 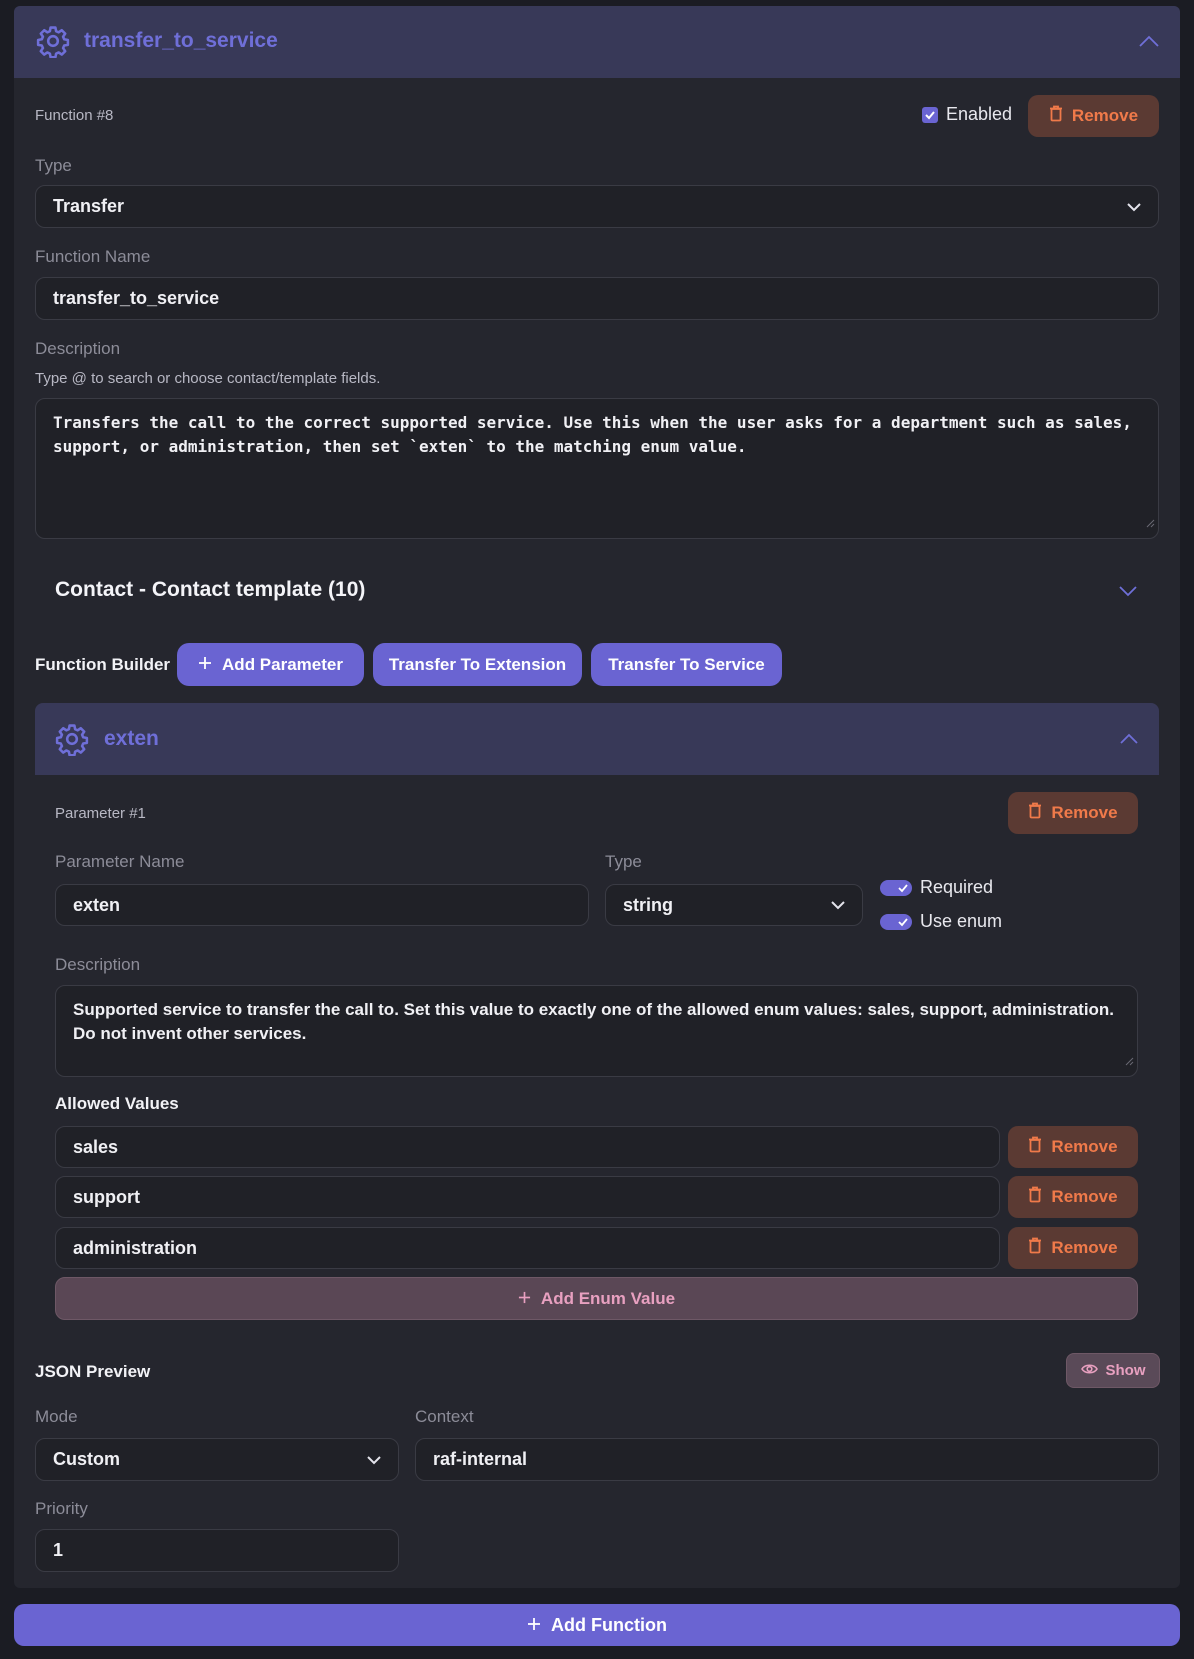 I want to click on parameter-name-label: Parameter Name, so click(x=120, y=861).